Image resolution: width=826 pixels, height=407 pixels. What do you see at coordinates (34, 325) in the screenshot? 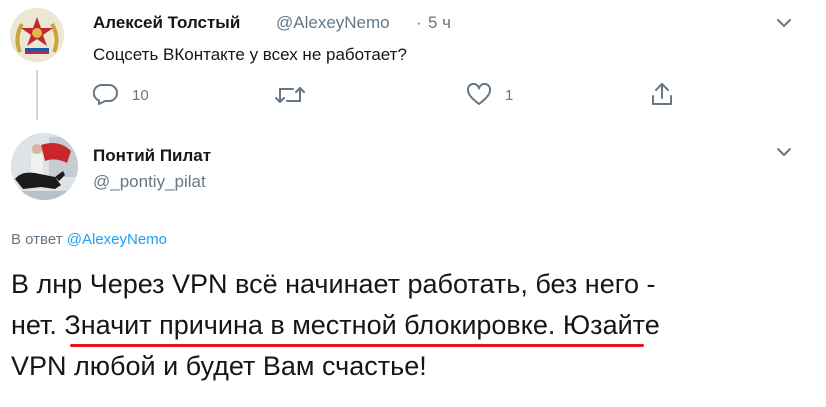
I see `tweet-text-fragment: нет.` at bounding box center [34, 325].